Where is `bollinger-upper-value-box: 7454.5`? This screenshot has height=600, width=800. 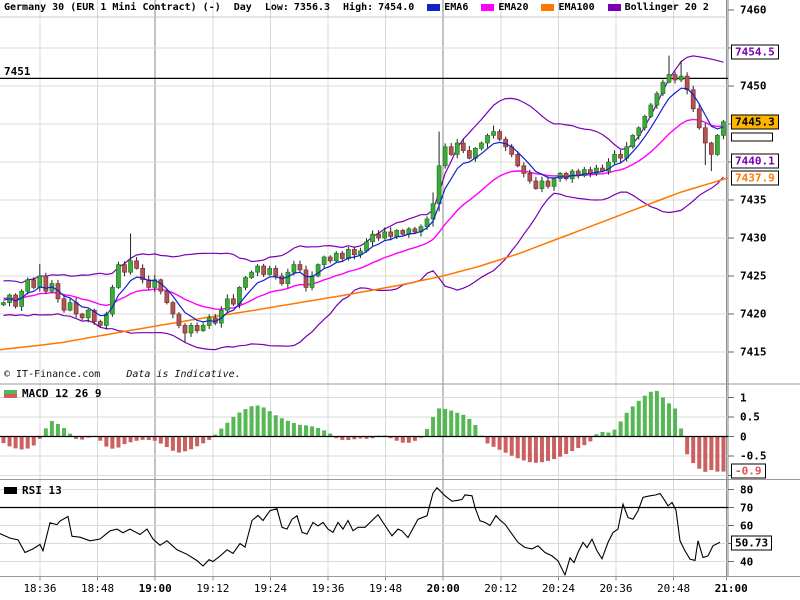 bollinger-upper-value-box: 7454.5 is located at coordinates (755, 52).